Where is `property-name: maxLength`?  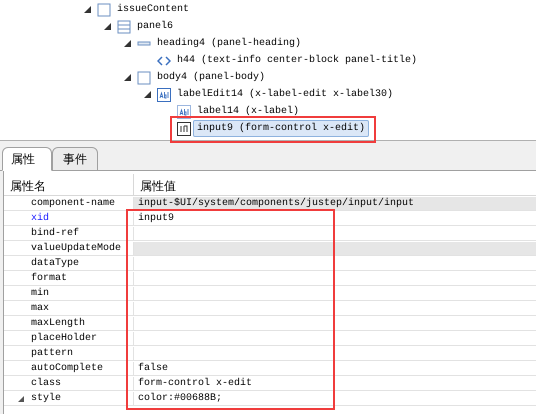
property-name: maxLength is located at coordinates (58, 323).